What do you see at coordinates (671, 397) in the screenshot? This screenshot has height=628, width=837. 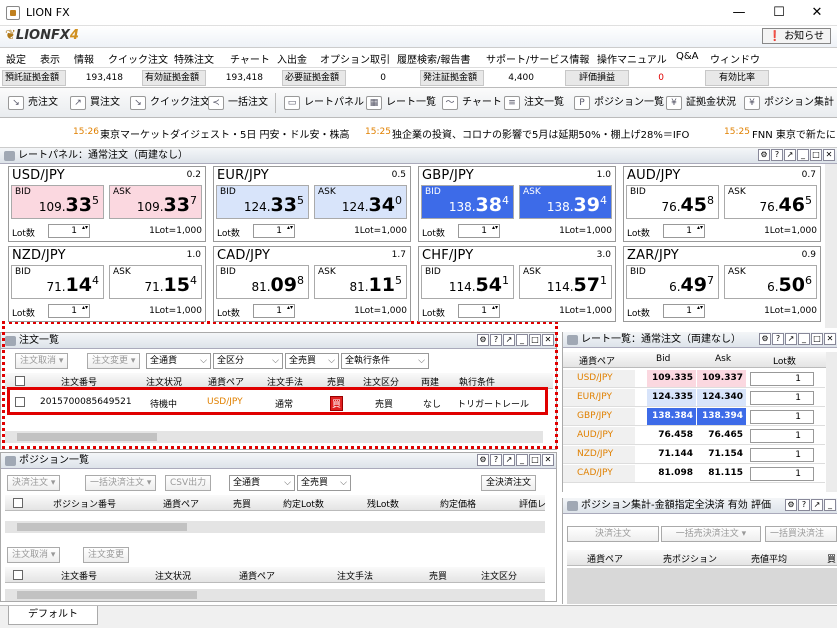 I see `bid-price: 124.335` at bounding box center [671, 397].